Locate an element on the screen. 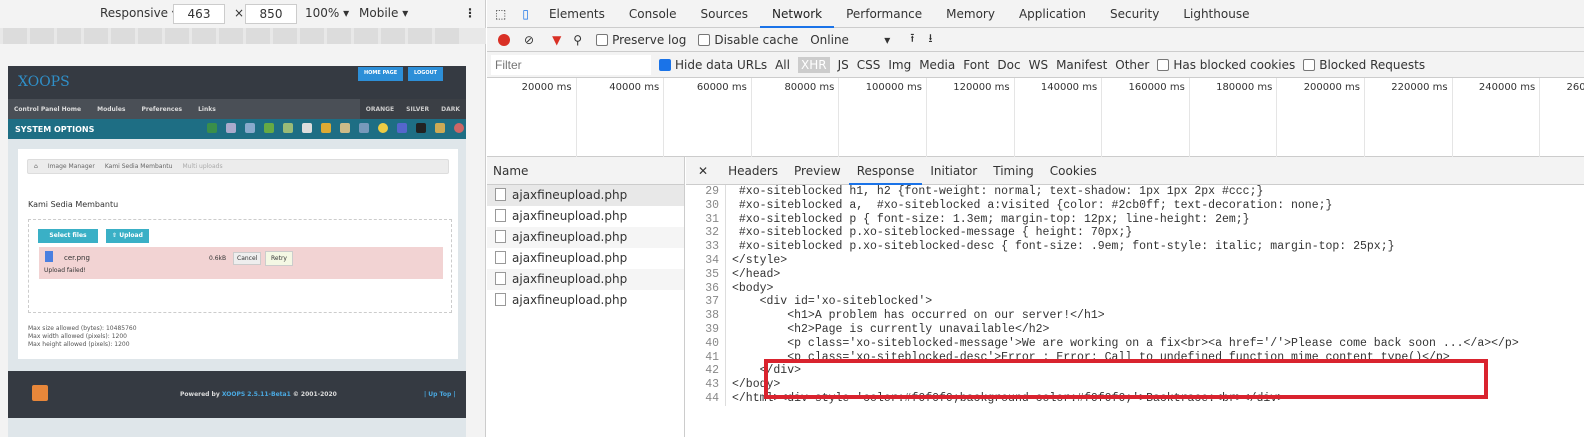 This screenshot has height=437, width=1584. clear-icon: ⊘ is located at coordinates (529, 40).